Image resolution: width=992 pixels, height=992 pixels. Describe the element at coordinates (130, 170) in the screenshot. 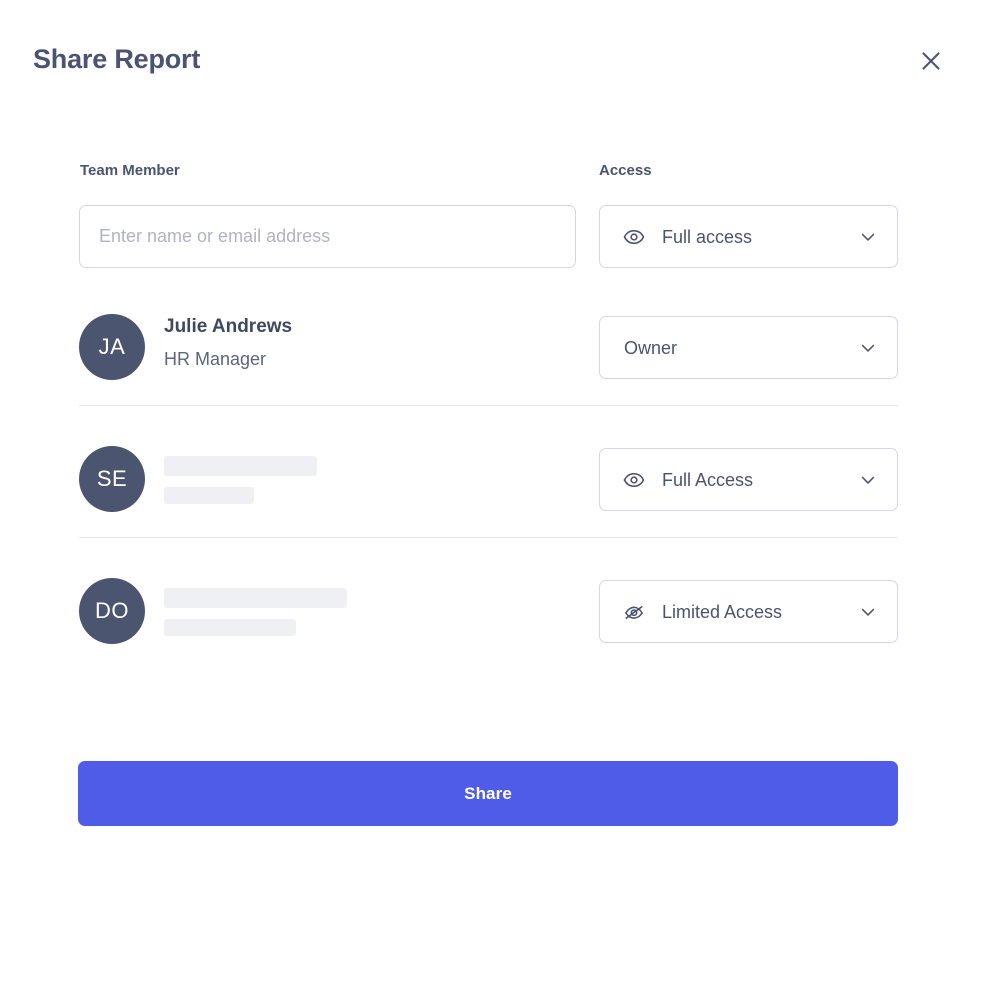

I see `team-member-label: Team Member` at that location.